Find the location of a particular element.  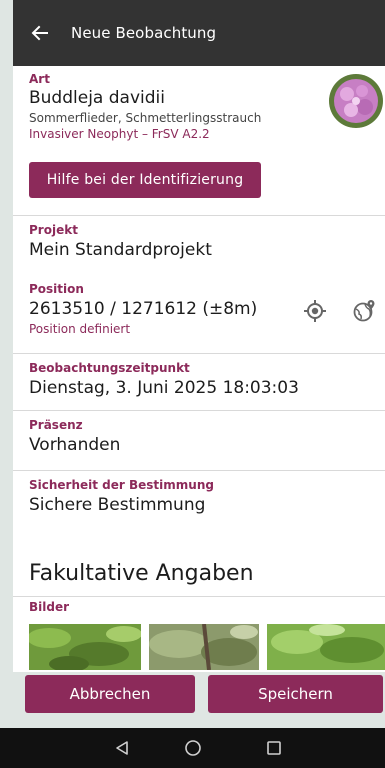

nav-back-icon is located at coordinates (122, 748).